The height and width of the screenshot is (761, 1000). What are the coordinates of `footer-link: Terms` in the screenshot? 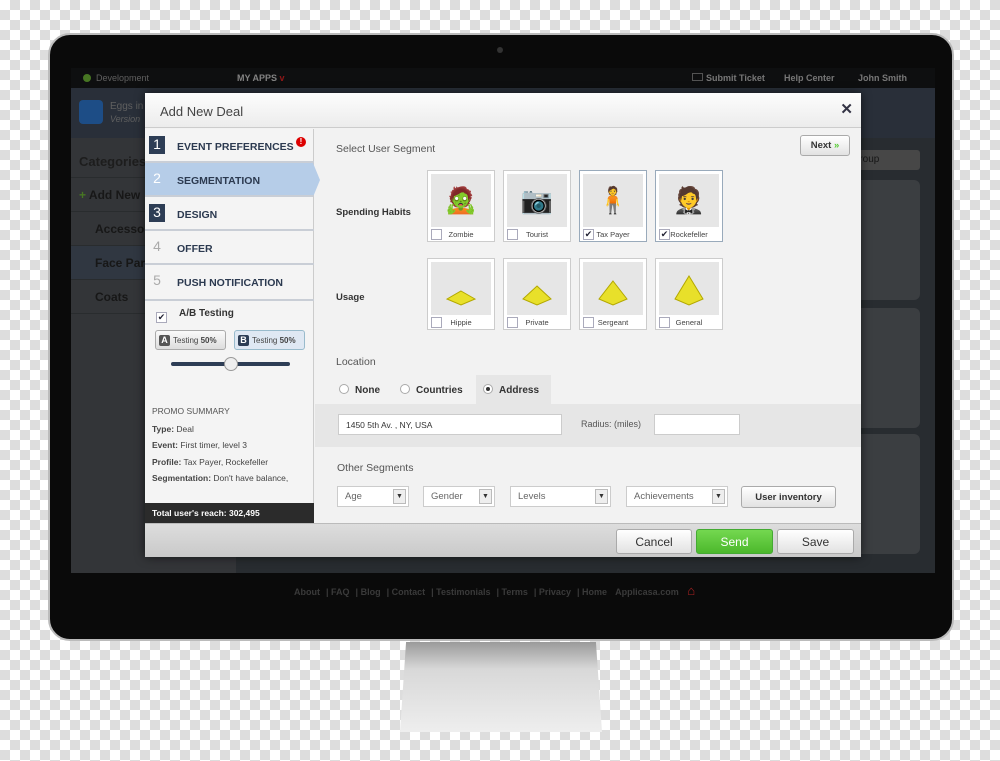 It's located at (515, 592).